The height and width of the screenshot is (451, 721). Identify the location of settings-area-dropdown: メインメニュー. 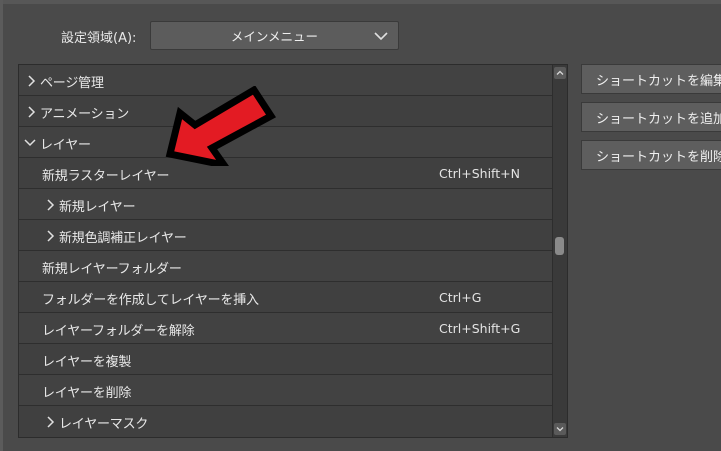
(274, 35).